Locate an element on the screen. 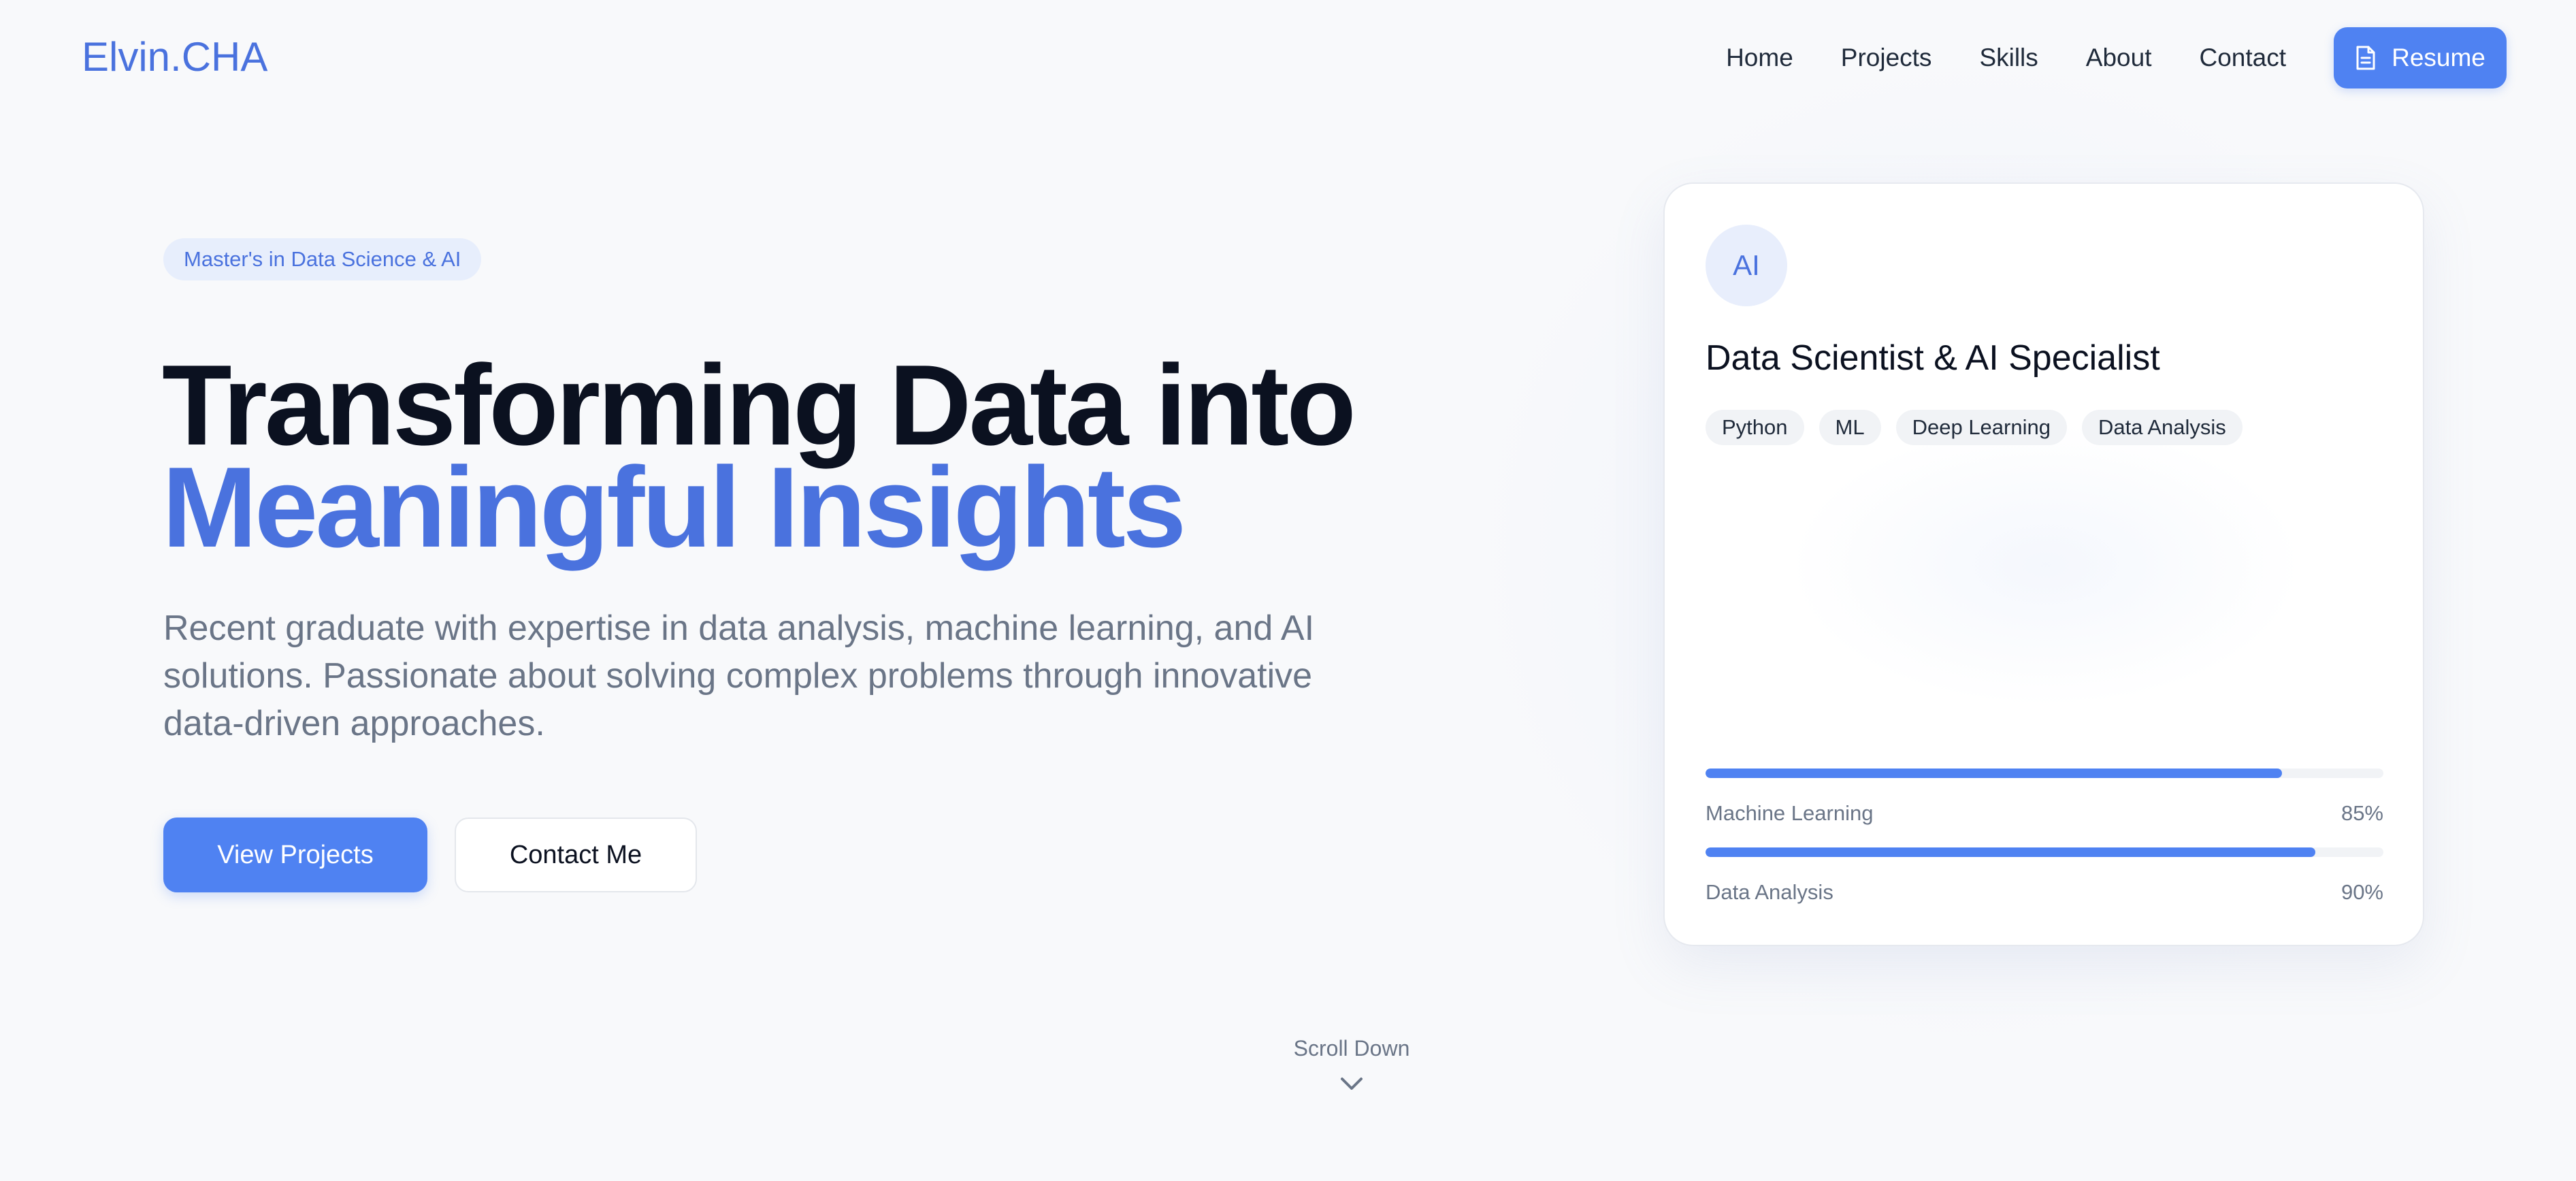 The height and width of the screenshot is (1181, 2576). skill-data-analysis: Data Analysis 90% is located at coordinates (2044, 876).